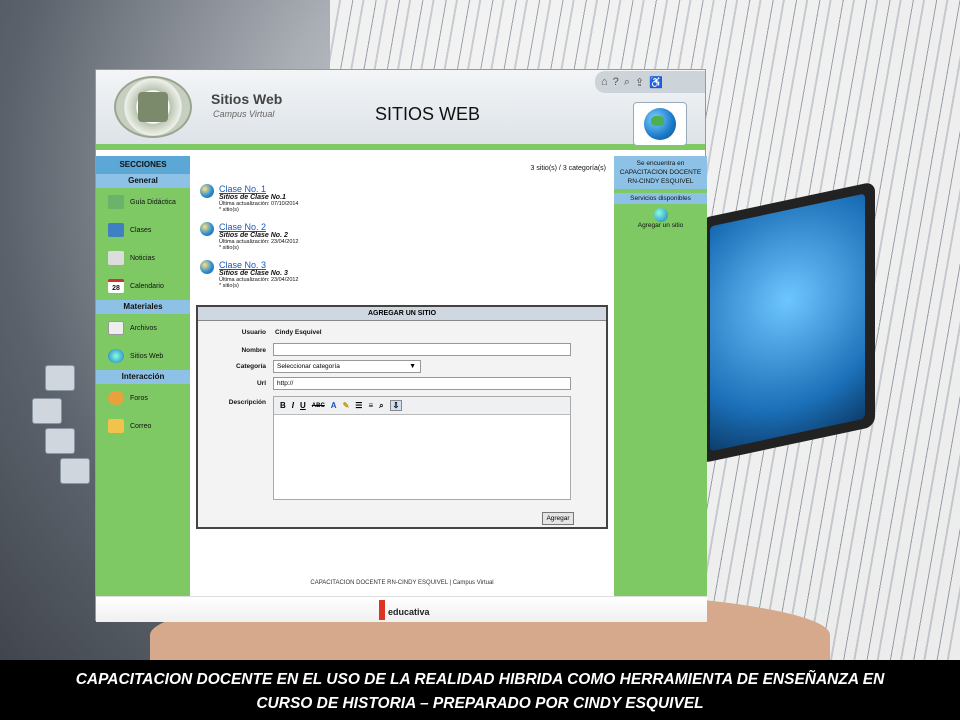  I want to click on classes-icon, so click(116, 230).